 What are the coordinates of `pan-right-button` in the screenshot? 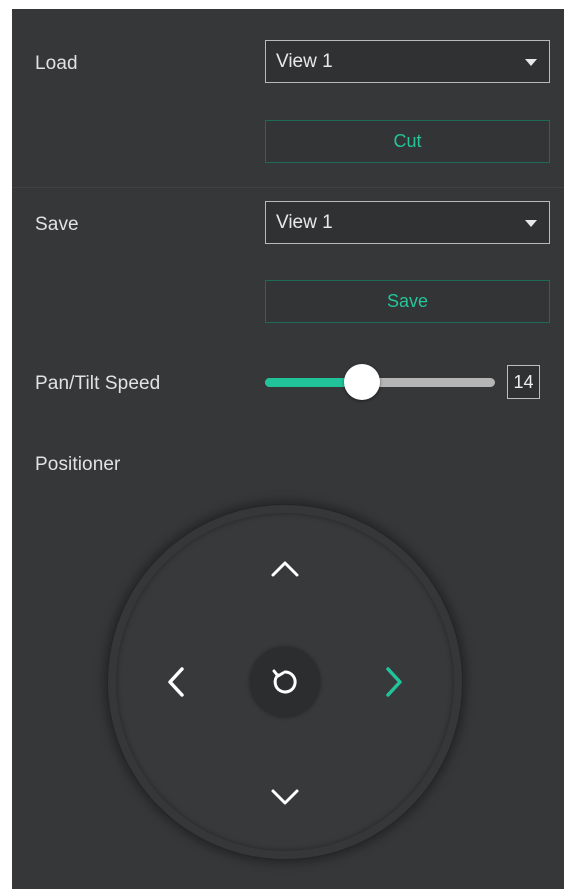 It's located at (394, 682).